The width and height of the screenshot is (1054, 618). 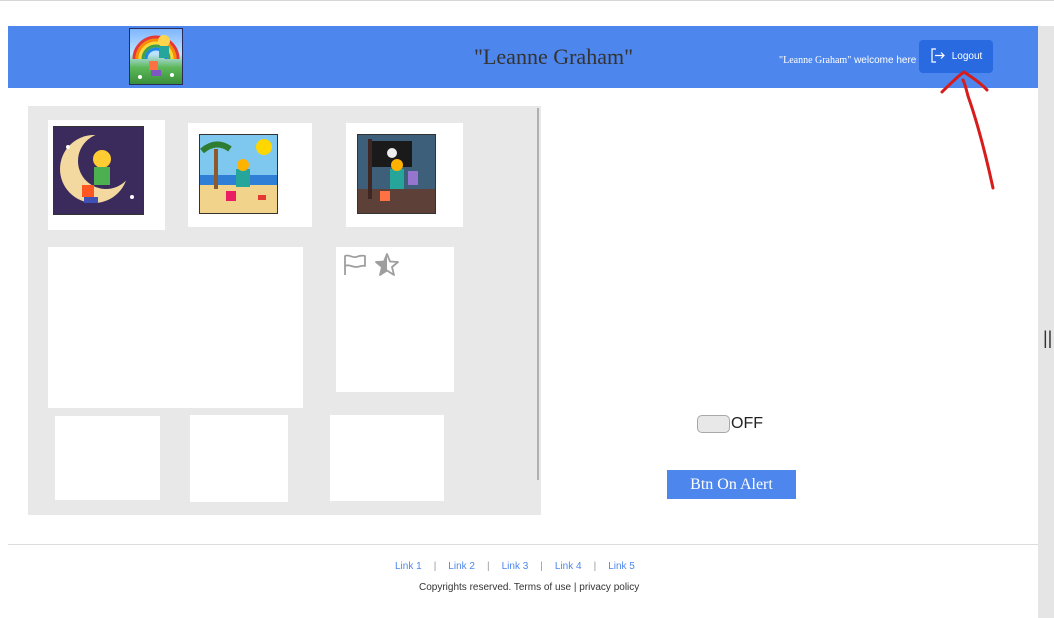 I want to click on flag-icon, so click(x=355, y=267).